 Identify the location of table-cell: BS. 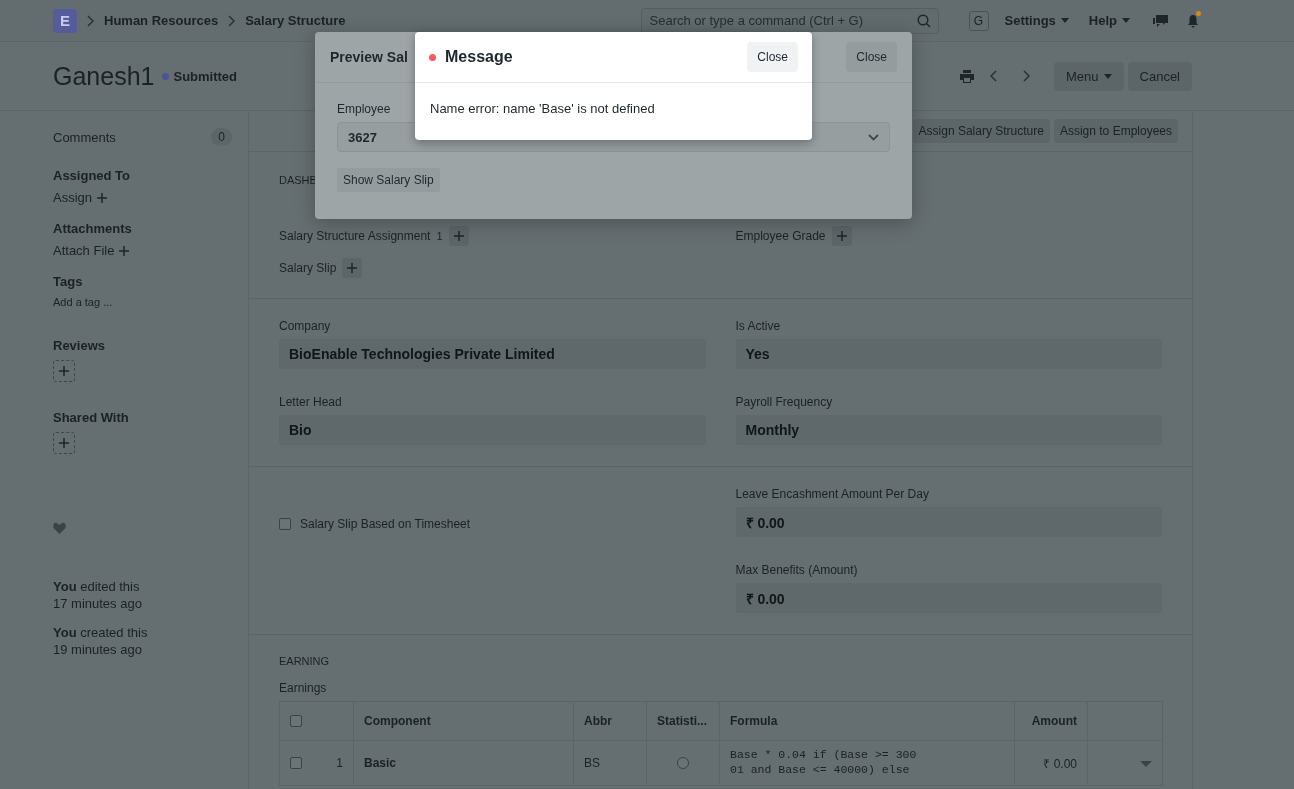
(610, 763).